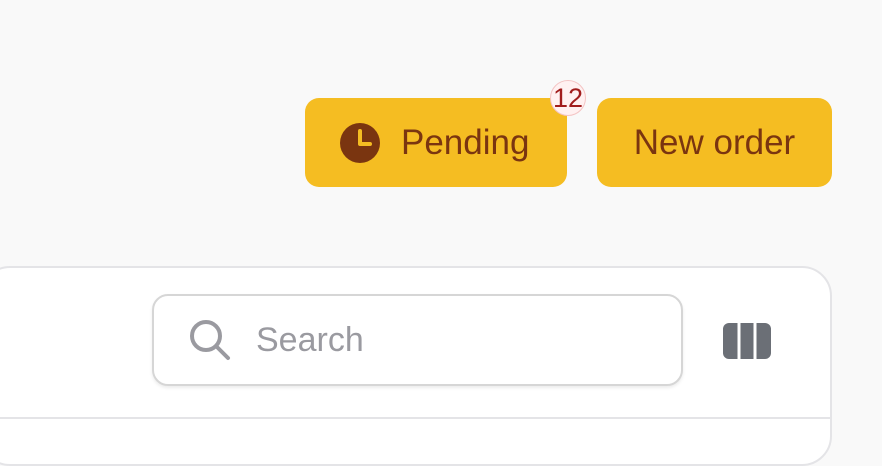 This screenshot has height=466, width=882. Describe the element at coordinates (465, 142) in the screenshot. I see `pending-button-label: Pending` at that location.